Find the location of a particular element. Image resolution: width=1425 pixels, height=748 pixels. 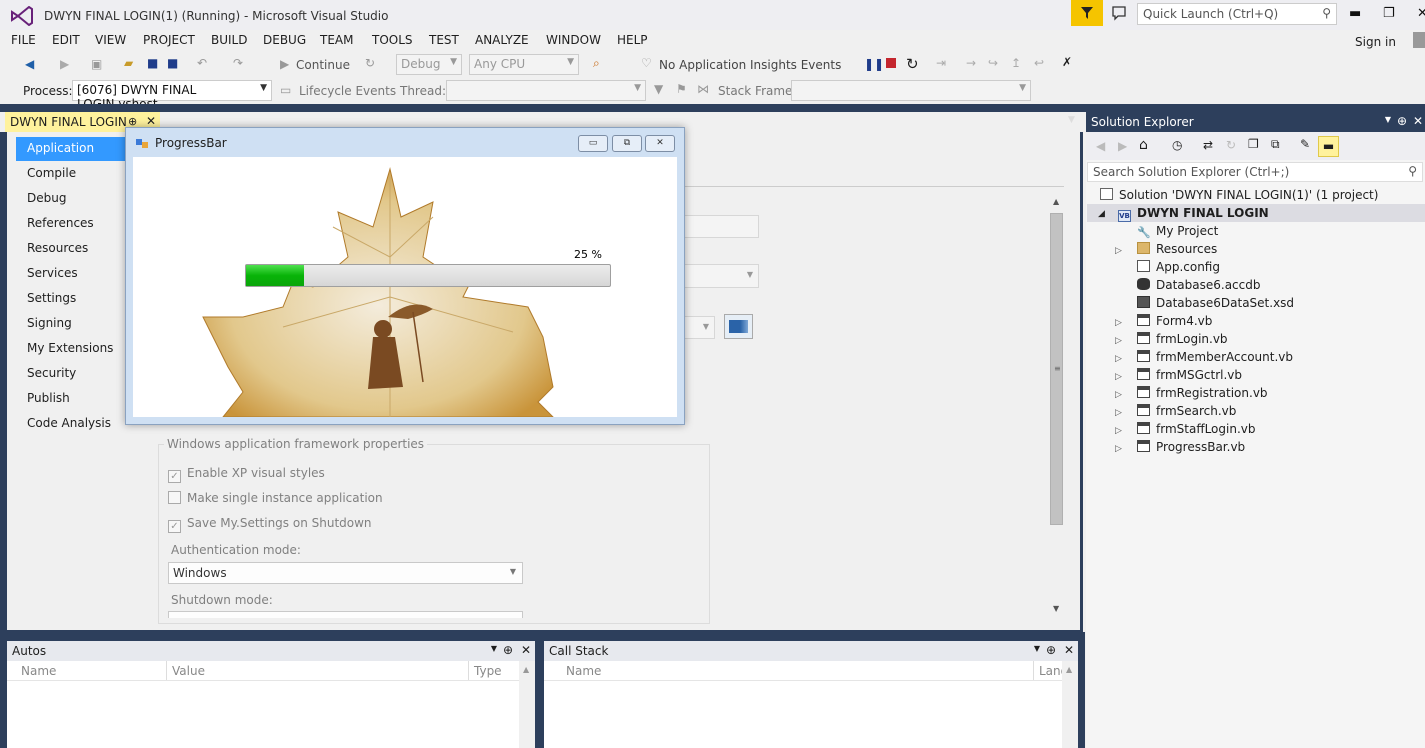

lifecycle-events-dropdown: Lifecycle Events is located at coordinates (347, 91).